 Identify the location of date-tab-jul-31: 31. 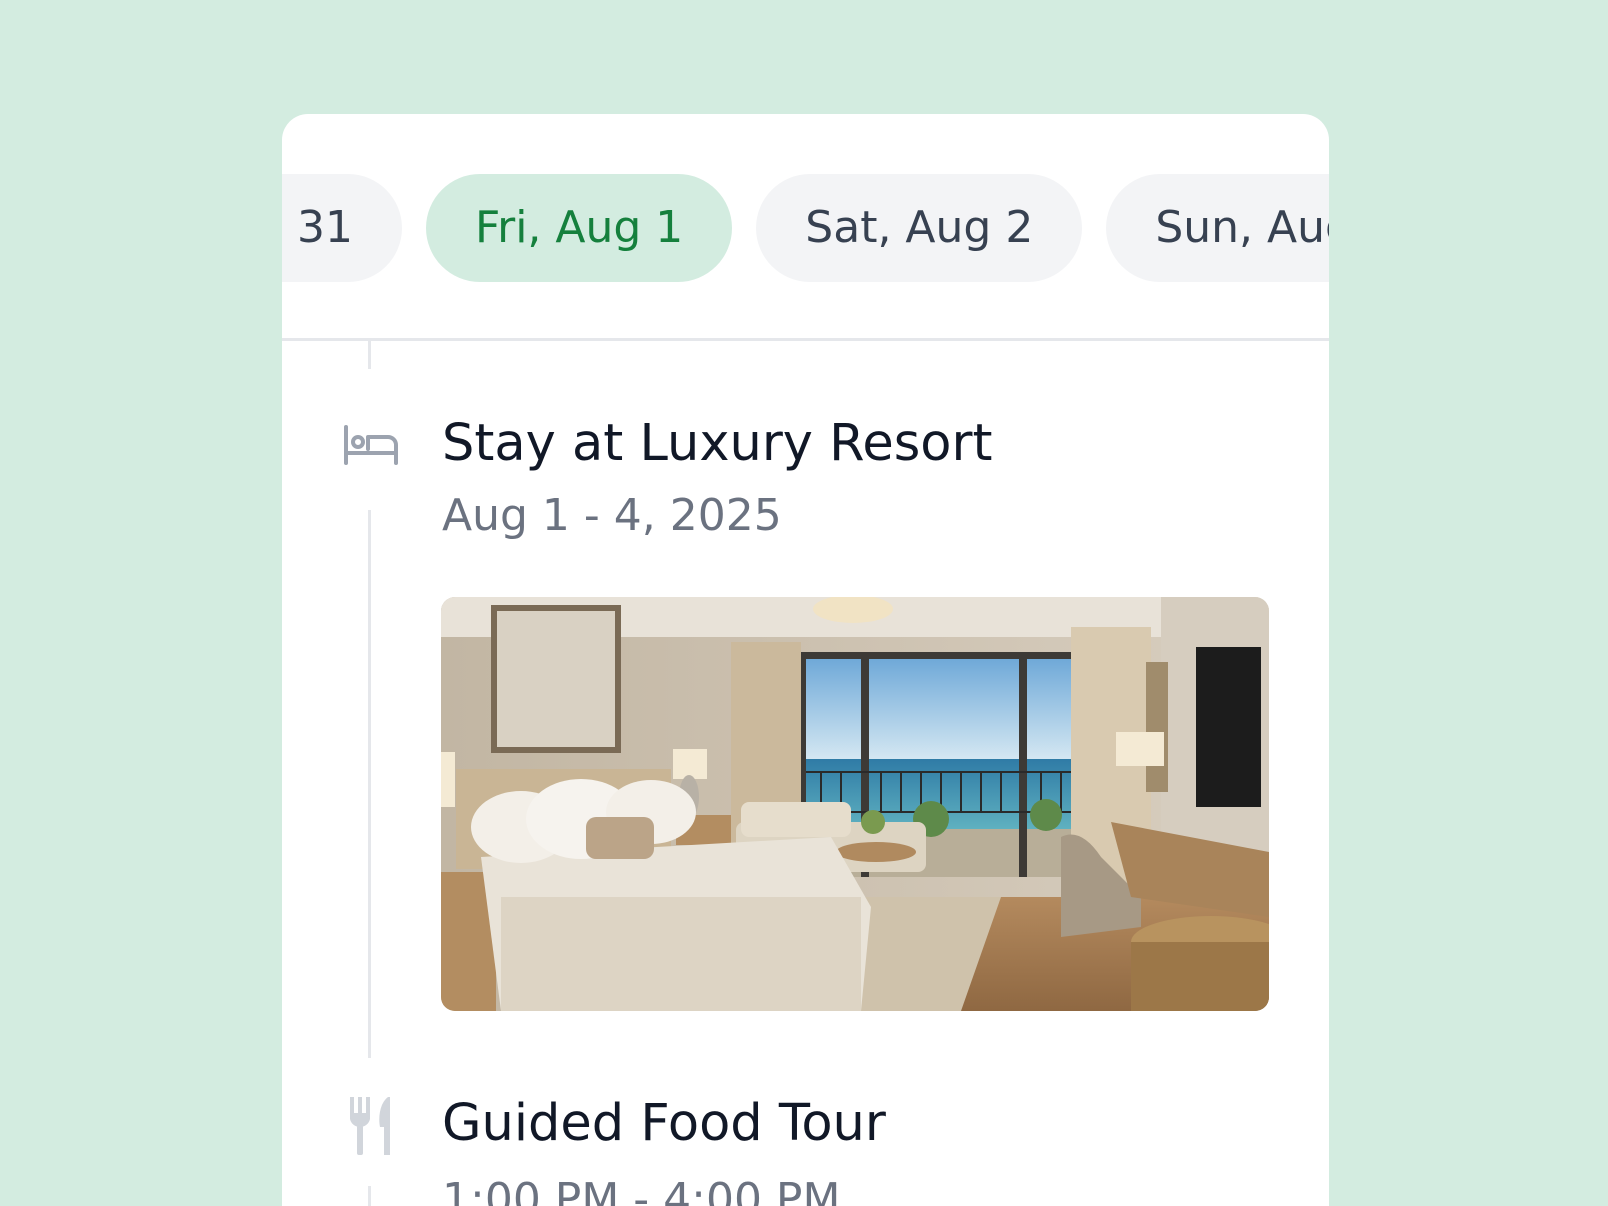
(342, 228).